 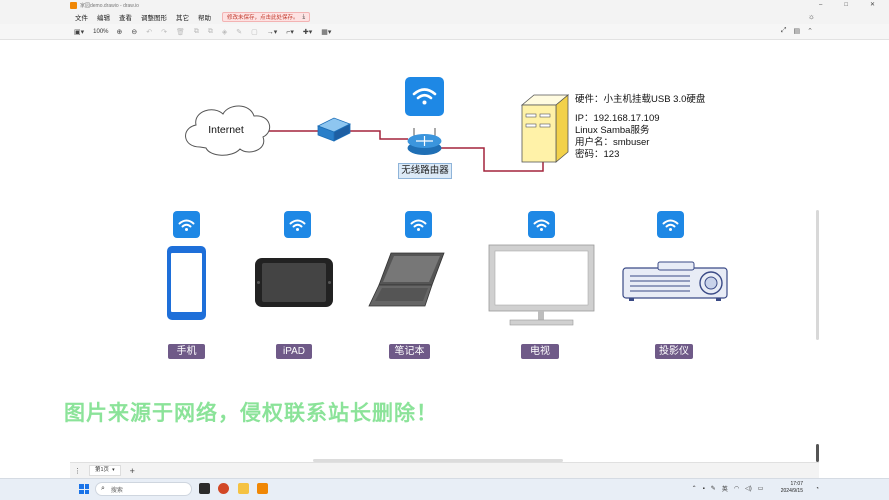 What do you see at coordinates (817, 275) in the screenshot?
I see `vertical-scrollbar` at bounding box center [817, 275].